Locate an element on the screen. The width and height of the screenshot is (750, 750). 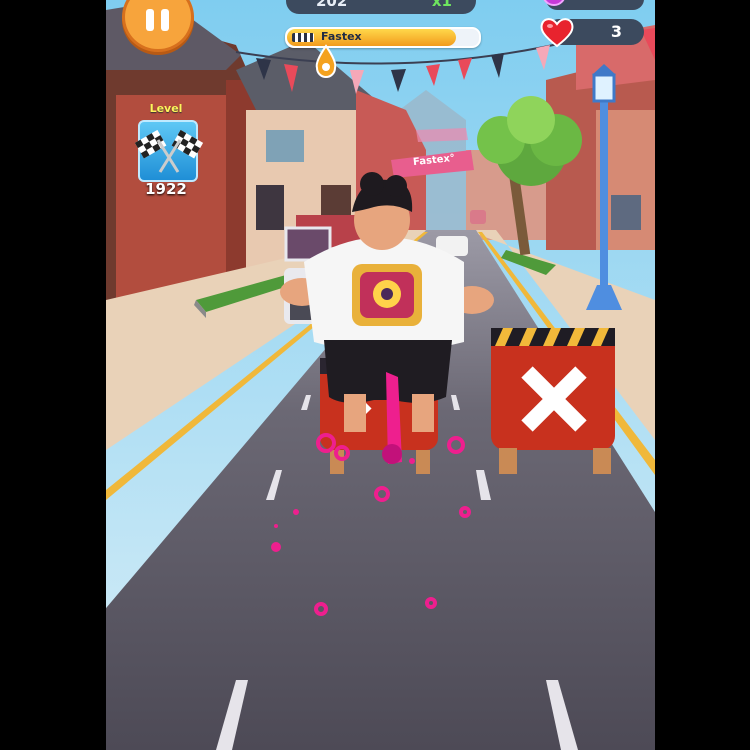
progress-label: Fastex is located at coordinates (341, 36).